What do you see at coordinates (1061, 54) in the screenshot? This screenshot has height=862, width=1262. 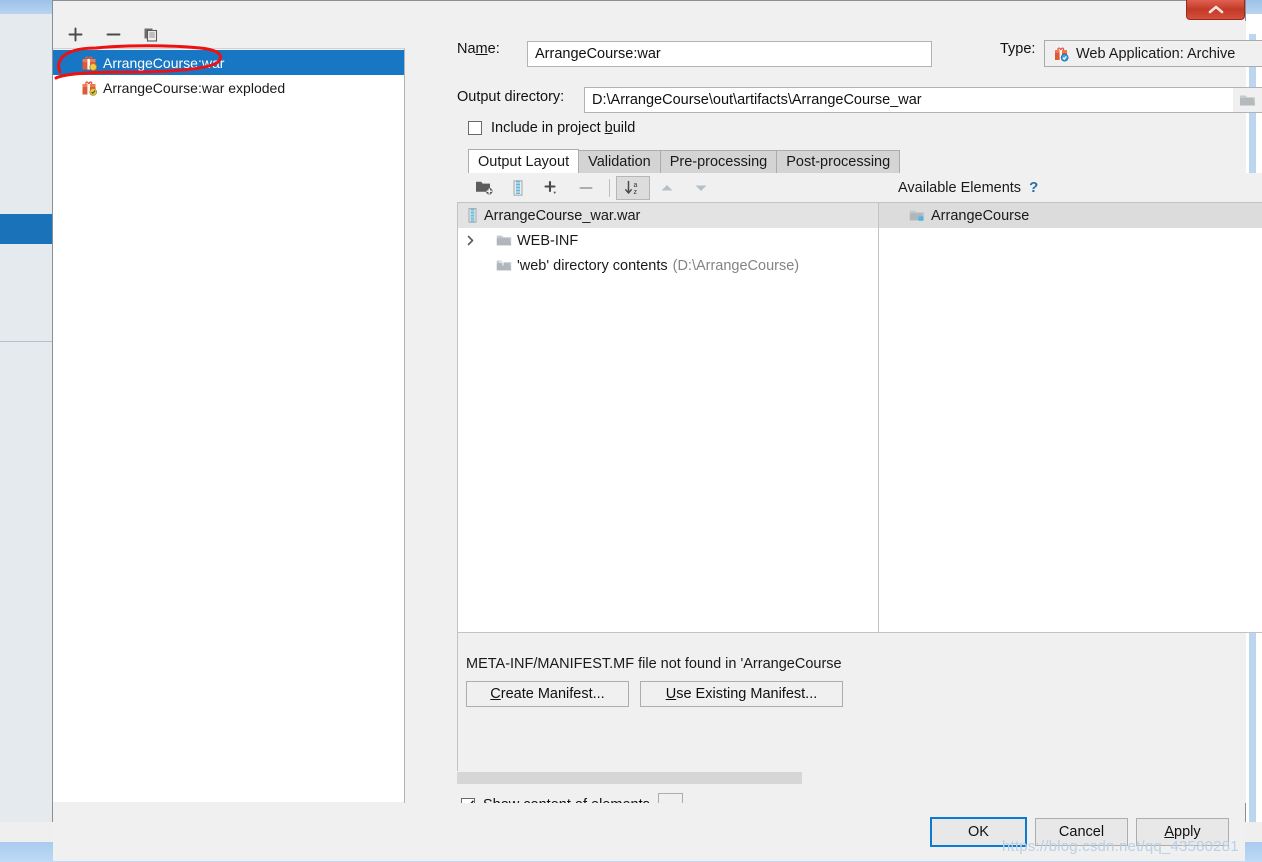 I see `web-archive-icon` at bounding box center [1061, 54].